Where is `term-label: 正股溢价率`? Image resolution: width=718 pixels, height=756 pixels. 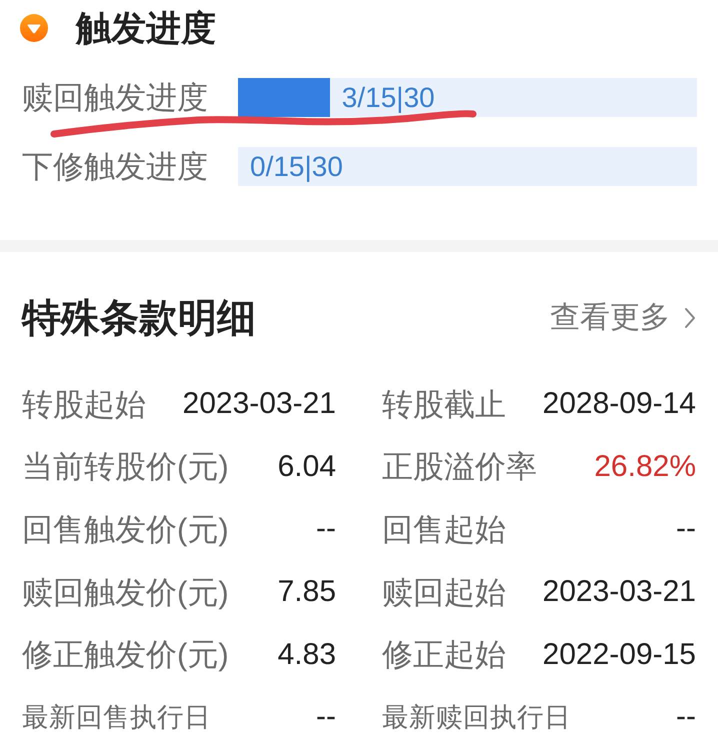
term-label: 正股溢价率 is located at coordinates (459, 466).